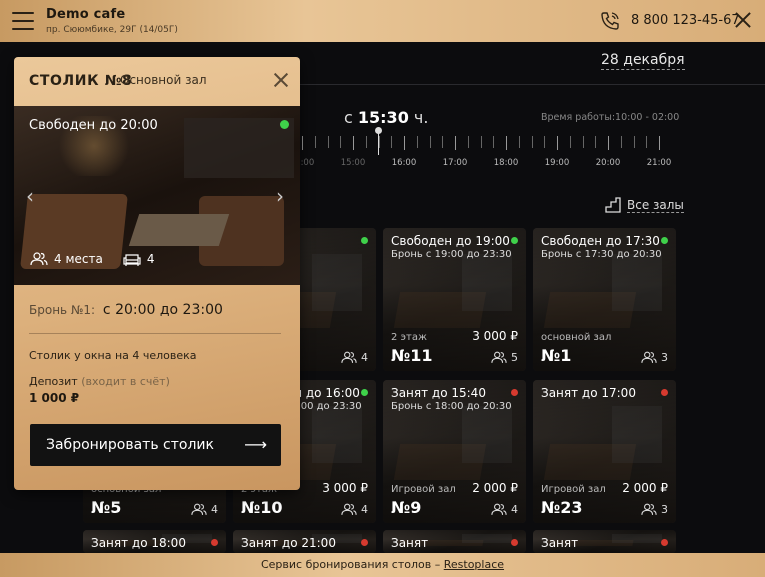 This screenshot has height=577, width=765. I want to click on prev-photo-icon: ‹, so click(30, 196).